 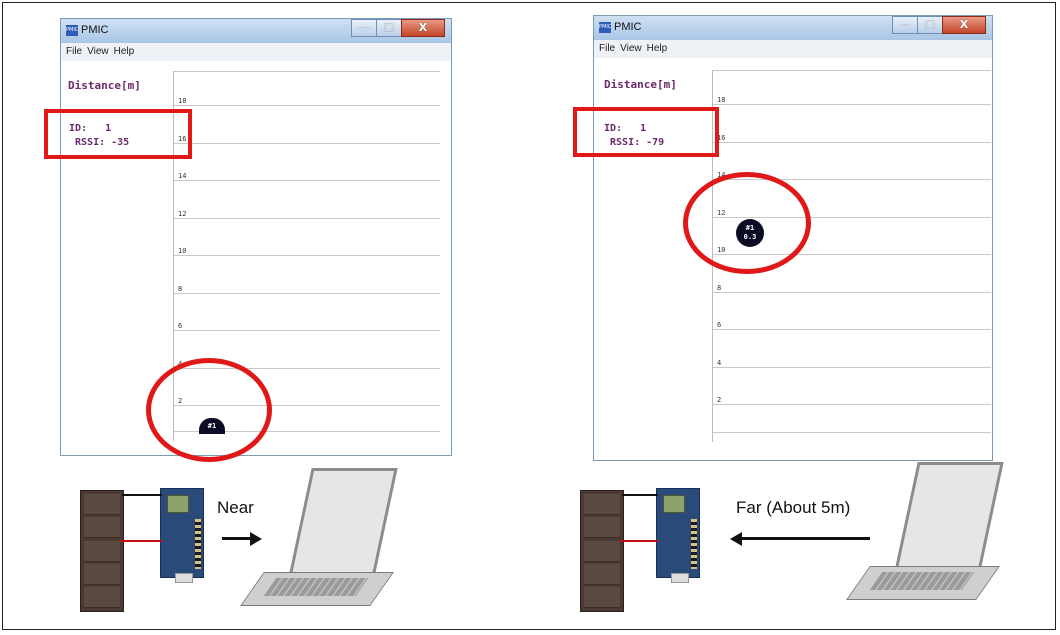 What do you see at coordinates (212, 426) in the screenshot?
I see `device-marker: #1` at bounding box center [212, 426].